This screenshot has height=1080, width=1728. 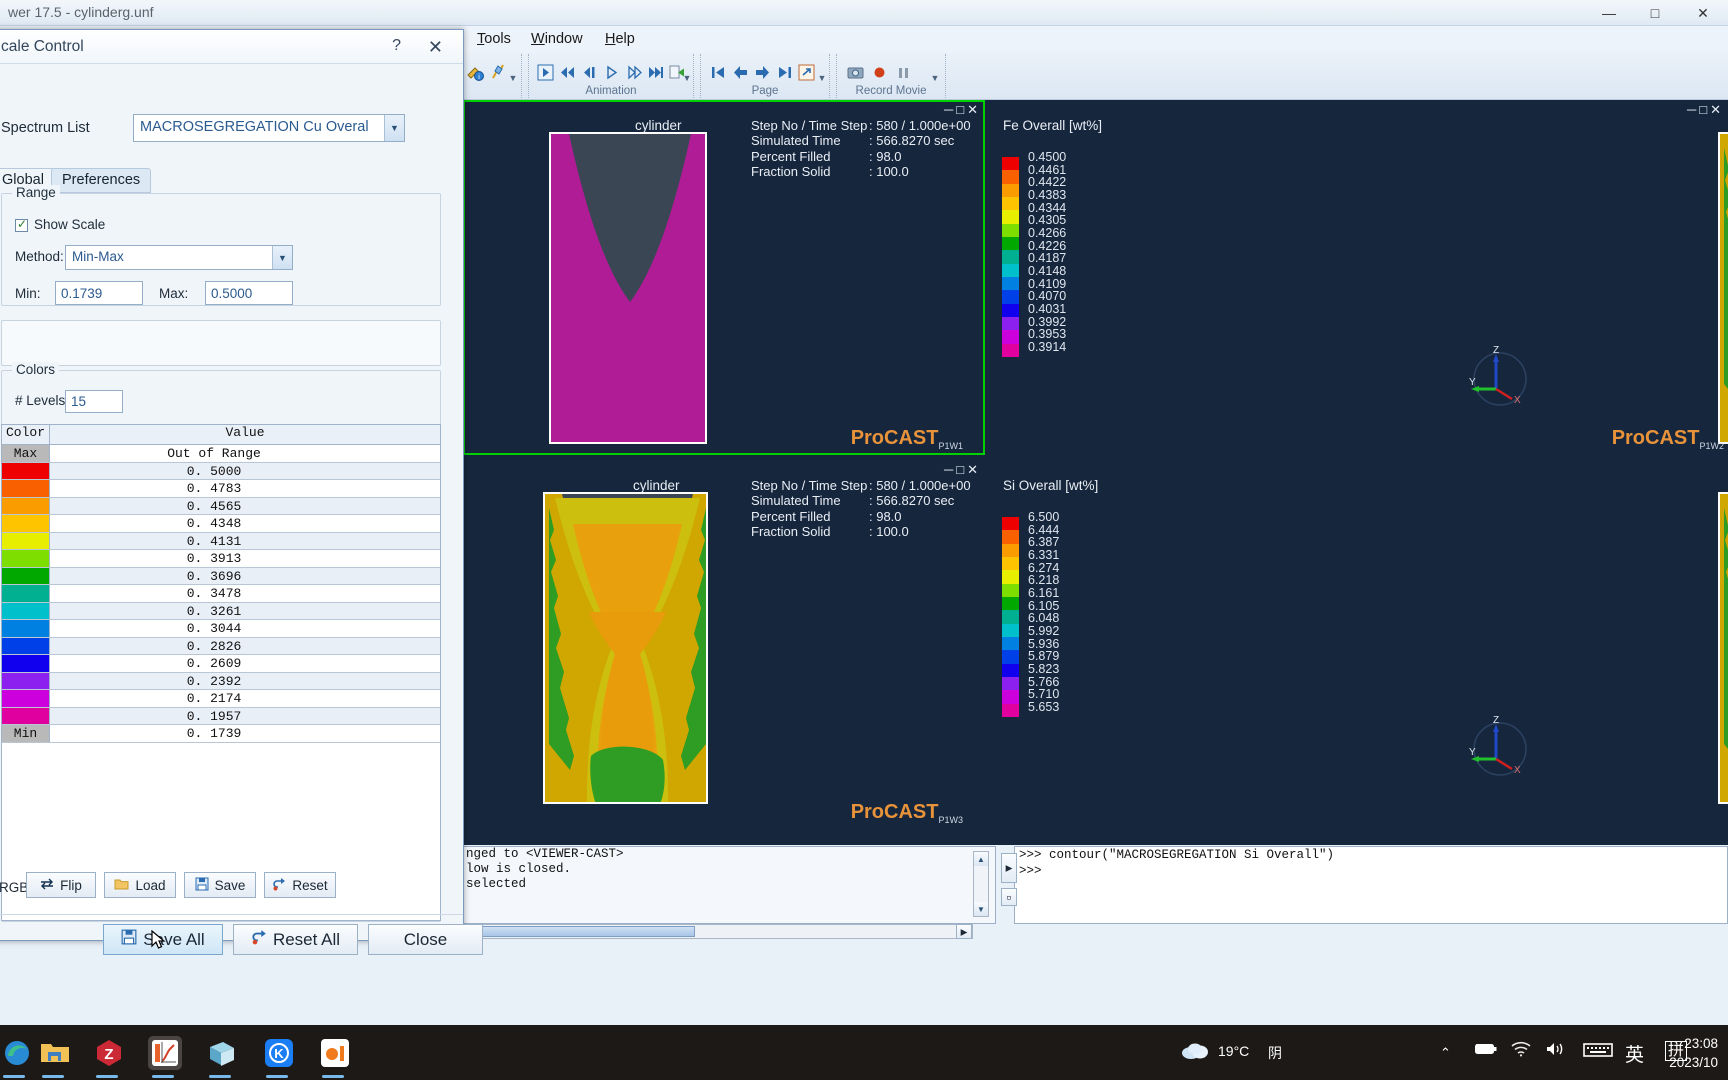 What do you see at coordinates (1275, 1053) in the screenshot?
I see `weather-condition: 阴` at bounding box center [1275, 1053].